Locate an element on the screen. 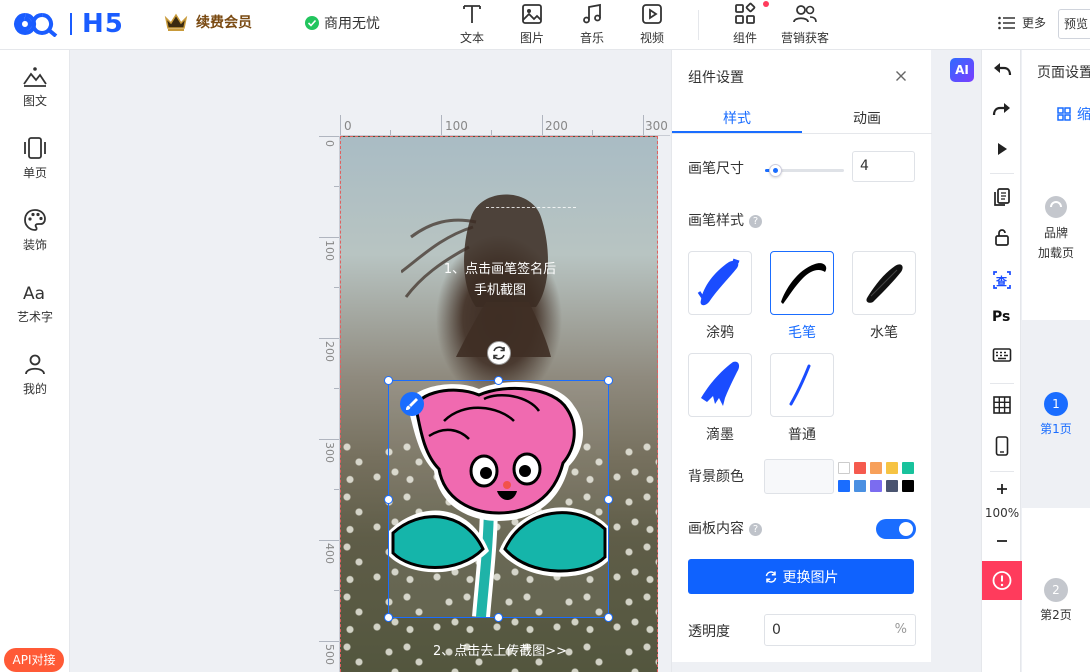  mobile-preview-button is located at coordinates (1002, 446).